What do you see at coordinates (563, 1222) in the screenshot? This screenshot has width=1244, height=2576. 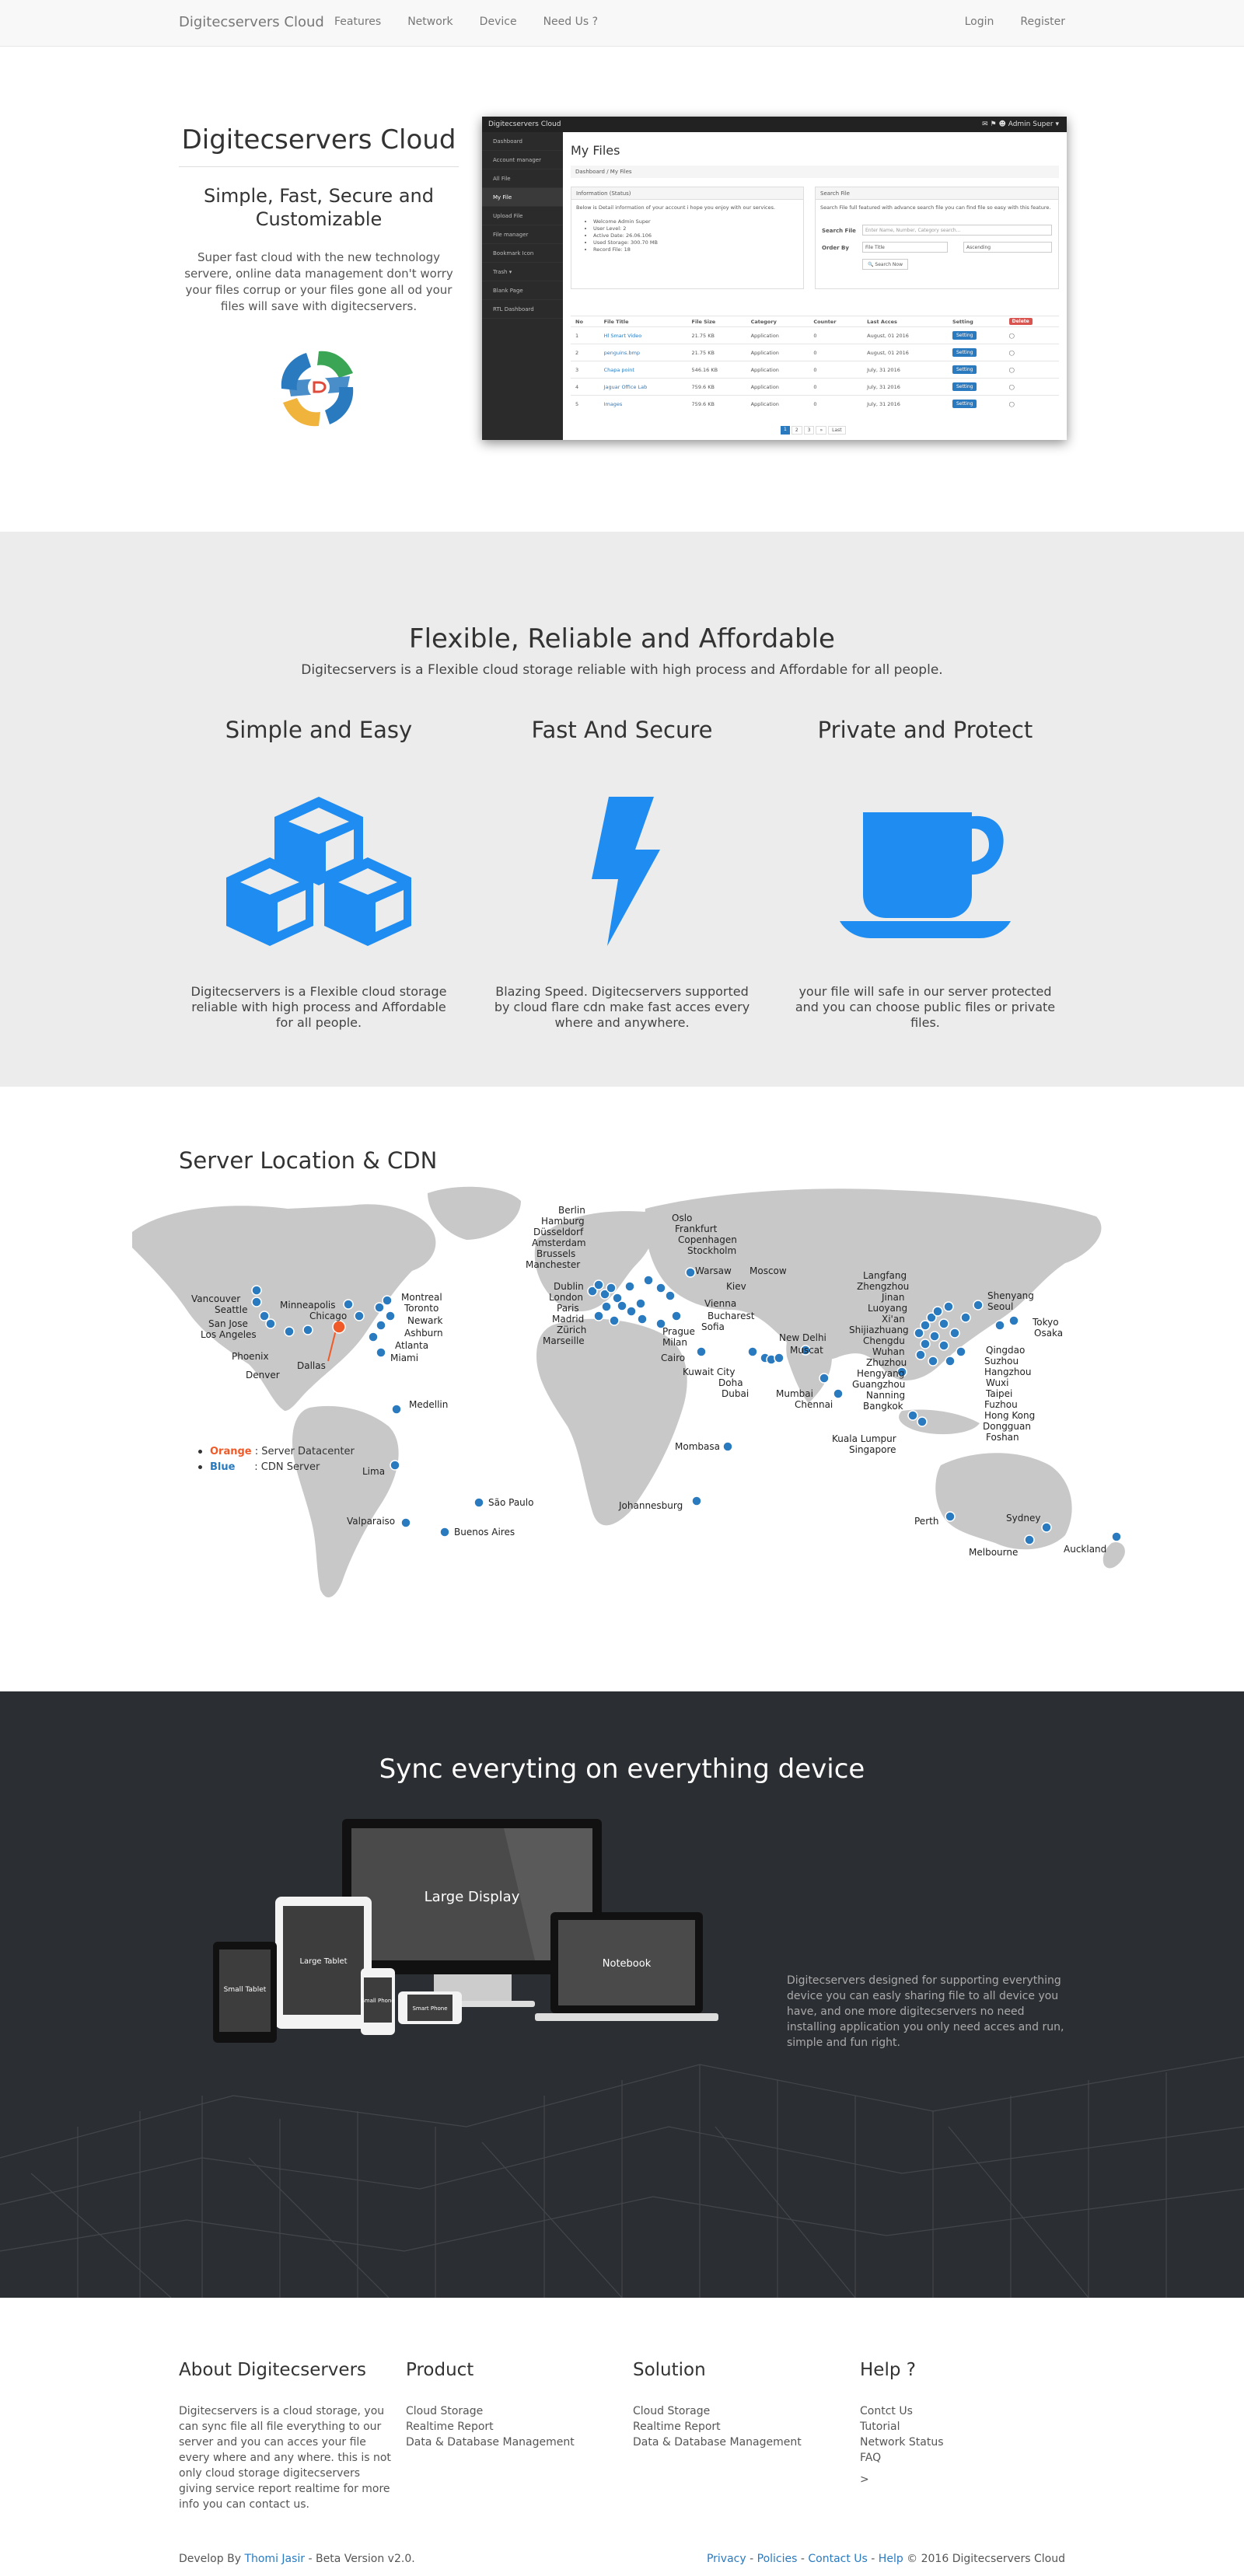 I see `svg-text: Hamburg` at bounding box center [563, 1222].